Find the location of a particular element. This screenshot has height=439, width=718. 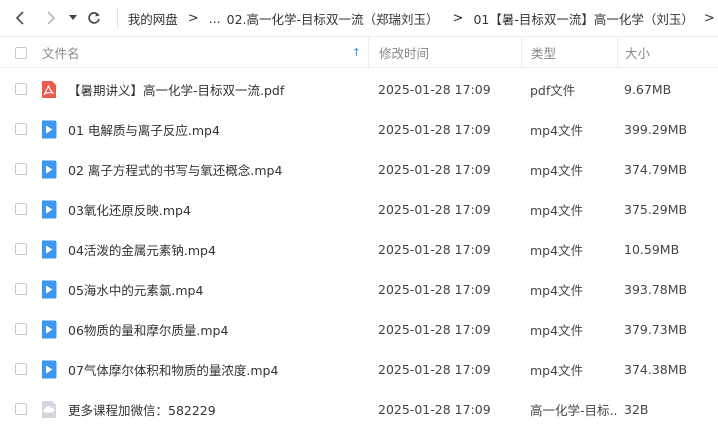

file-name-cell: 【暑期讲义】高一化学-目标双一流.pdf is located at coordinates (205, 89).